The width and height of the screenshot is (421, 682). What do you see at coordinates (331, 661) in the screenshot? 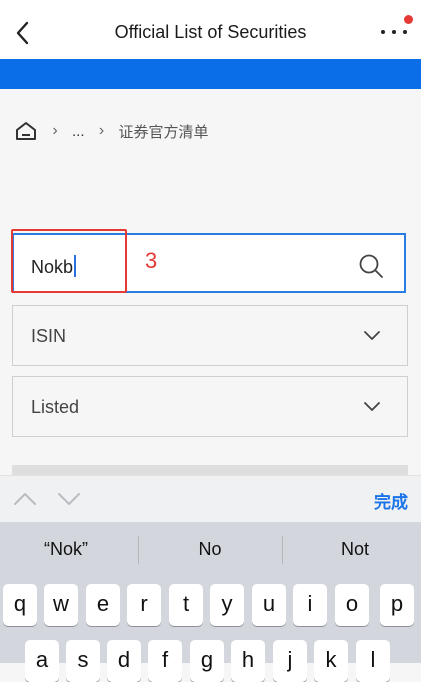
I see `key: k` at bounding box center [331, 661].